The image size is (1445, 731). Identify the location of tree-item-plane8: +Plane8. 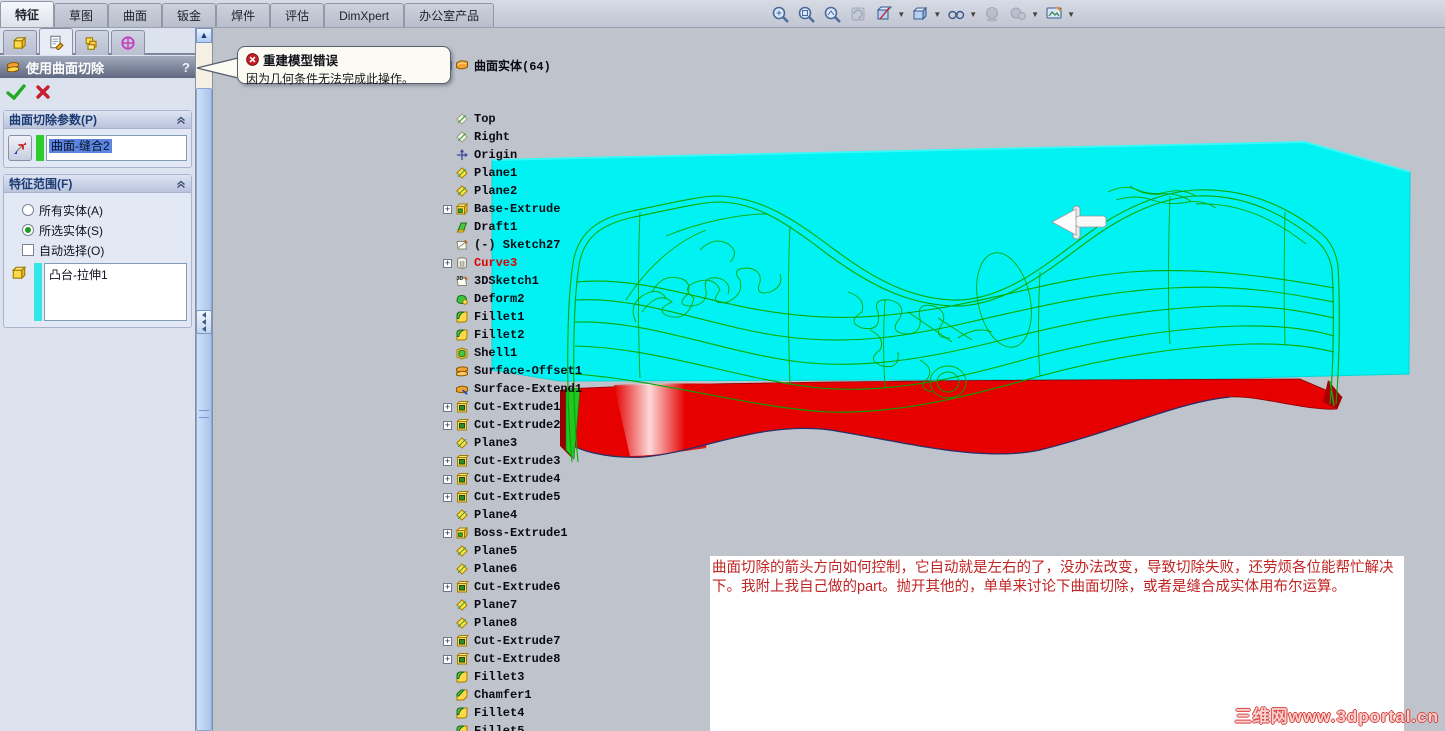
(477, 623).